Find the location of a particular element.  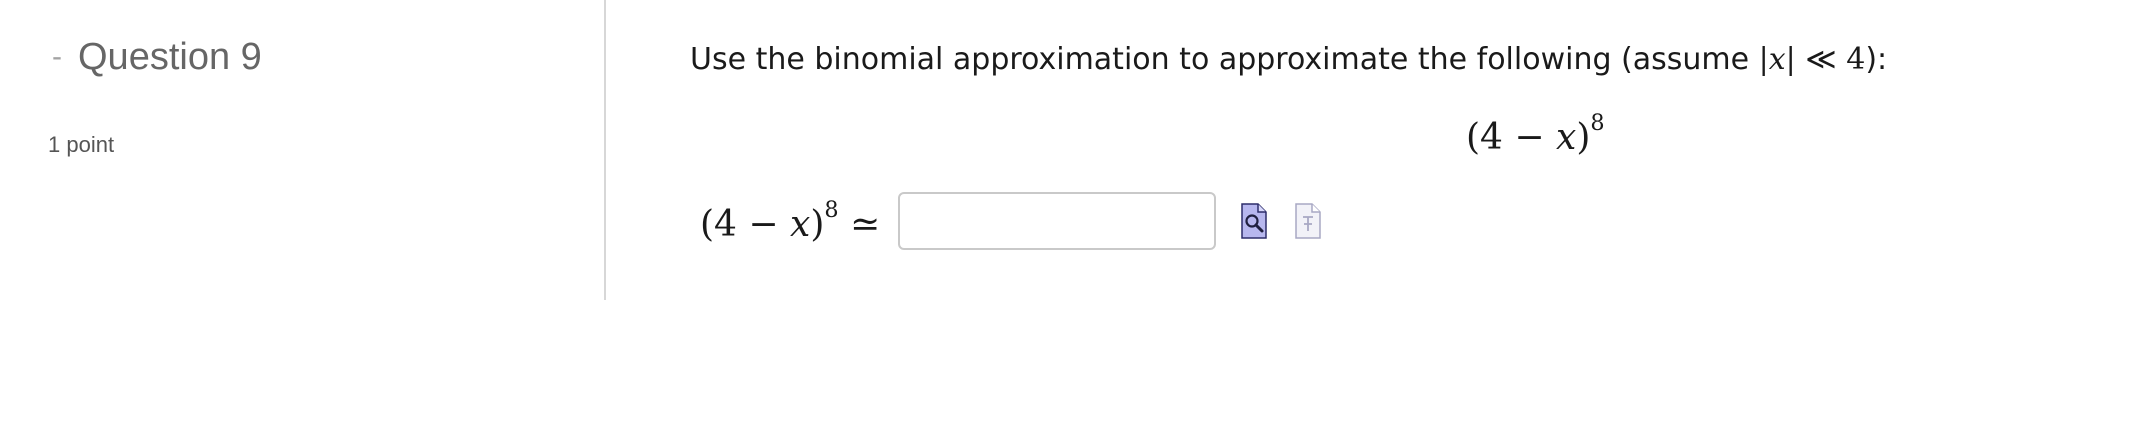

answer-row: (4 − x)8 ≃ is located at coordinates (1012, 221).